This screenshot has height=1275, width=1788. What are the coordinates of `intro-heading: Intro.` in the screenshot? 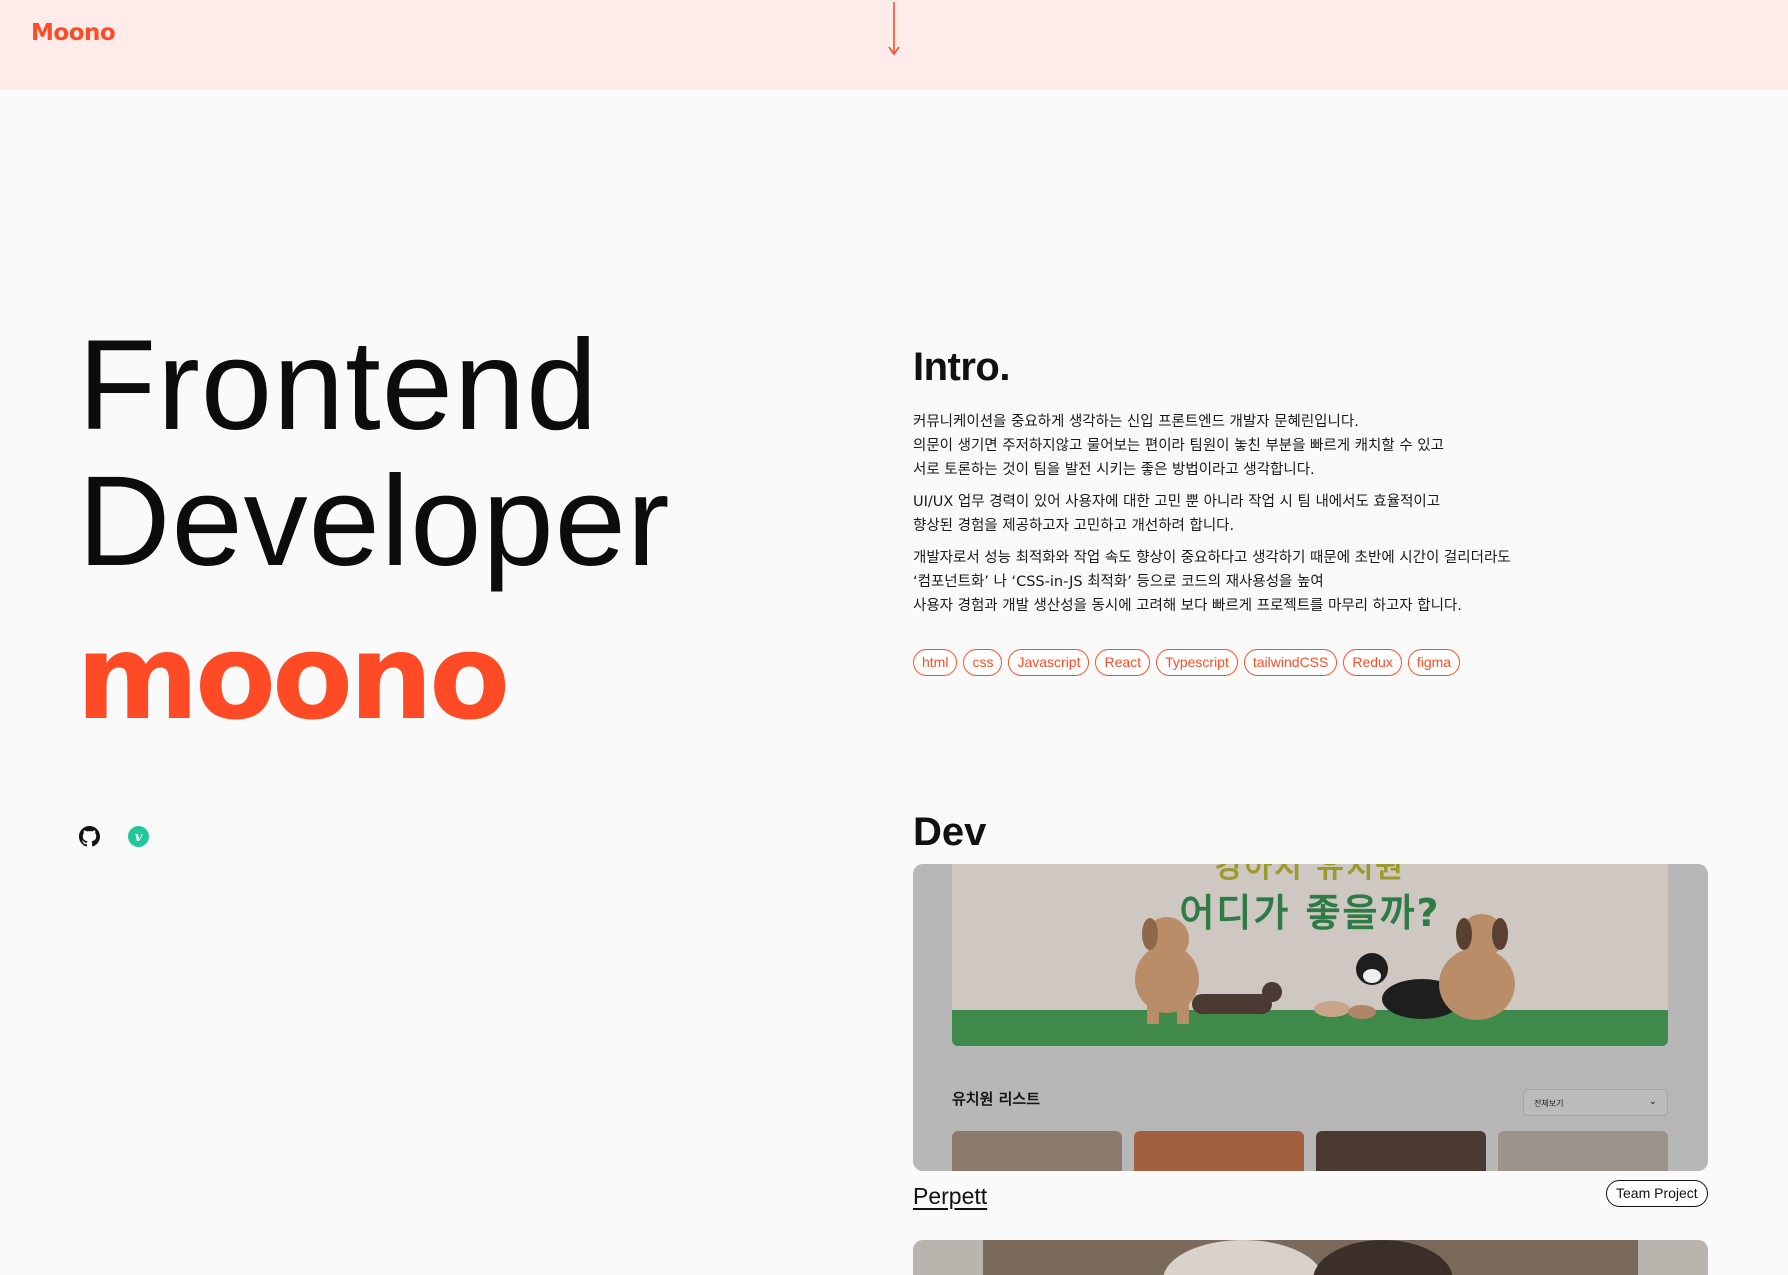 It's located at (961, 367).